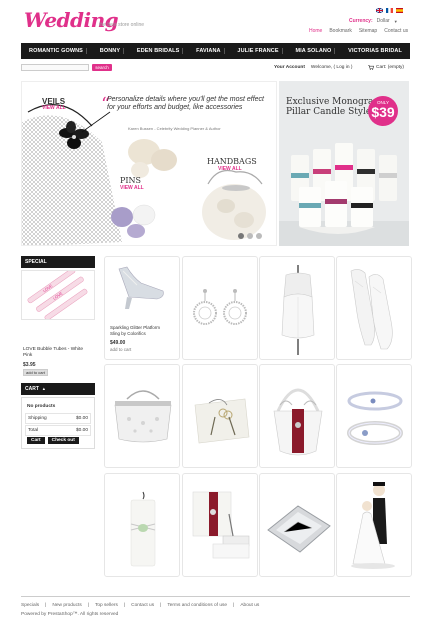  I want to click on shoe-image, so click(141, 287).